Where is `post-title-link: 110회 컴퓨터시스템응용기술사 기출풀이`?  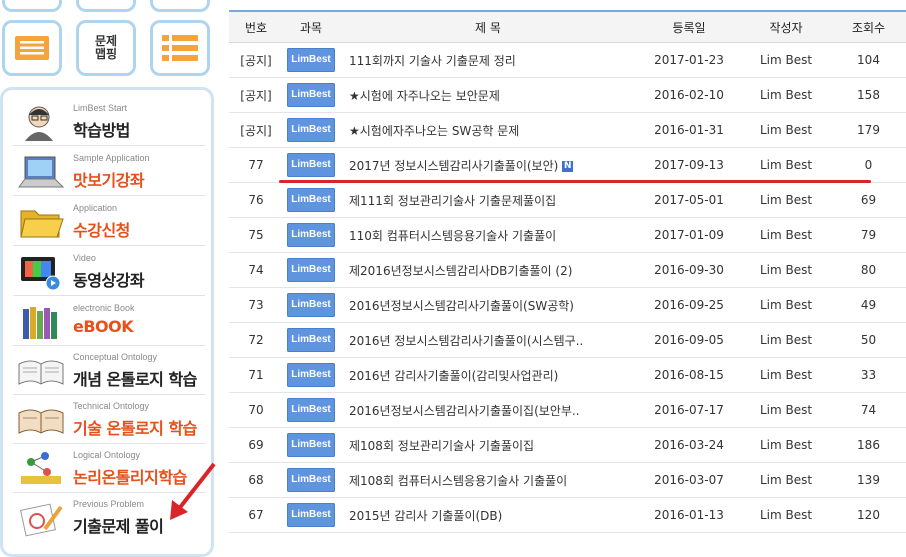
post-title-link: 110회 컴퓨터시스템응용기술사 기출풀이 is located at coordinates (452, 236).